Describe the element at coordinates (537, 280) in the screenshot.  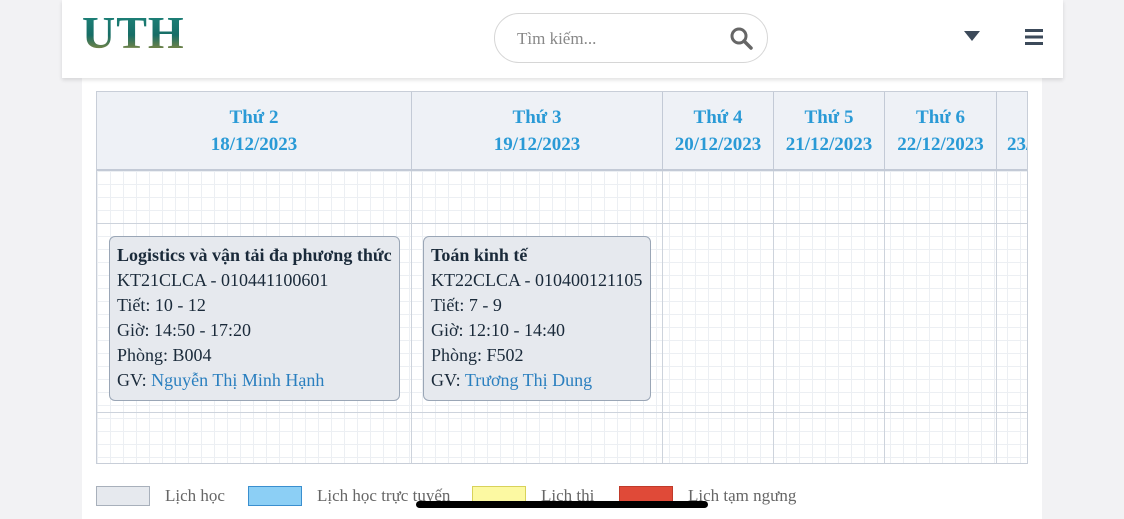
I see `course-code: KT22CLCA - 010400121105` at that location.